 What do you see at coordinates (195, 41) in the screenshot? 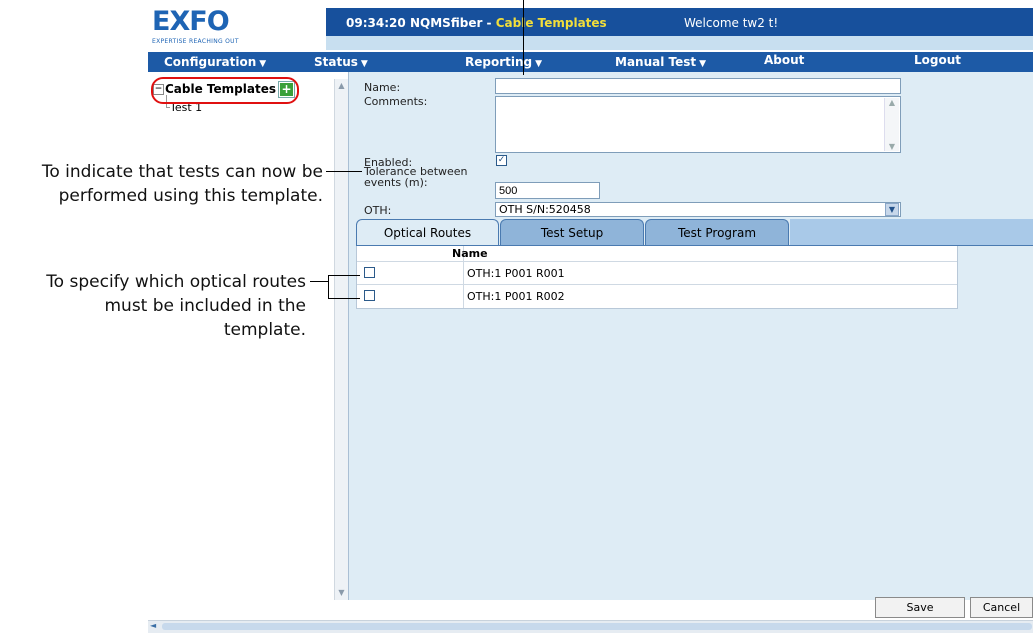
I see `logo-tagline: EXPERTISE REACHING OUT` at bounding box center [195, 41].